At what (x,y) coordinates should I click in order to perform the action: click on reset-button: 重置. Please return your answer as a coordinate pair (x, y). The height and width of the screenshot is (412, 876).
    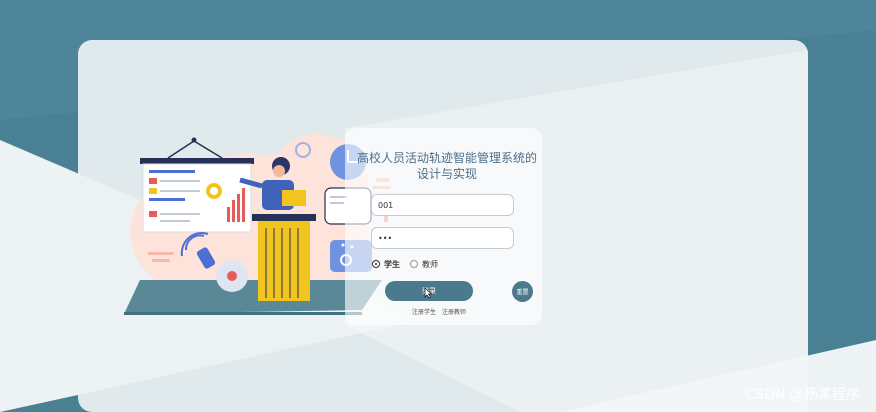
    Looking at the image, I should click on (522, 291).